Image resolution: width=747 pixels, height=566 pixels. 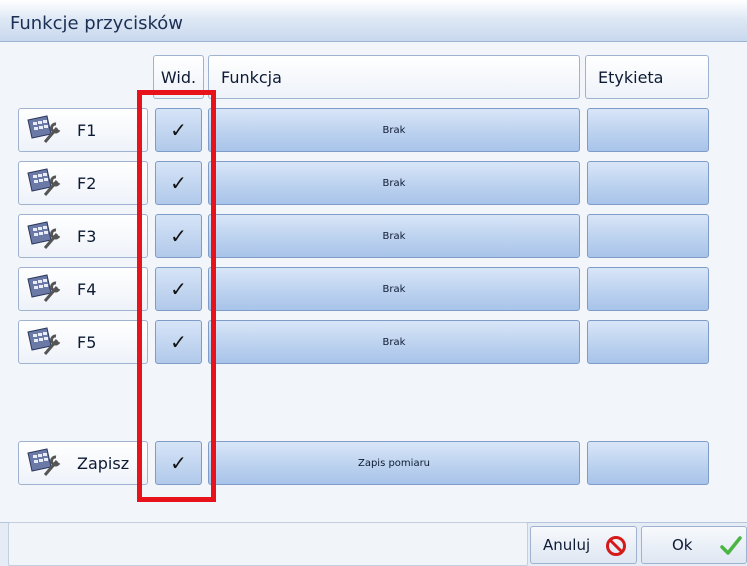 What do you see at coordinates (648, 342) in the screenshot?
I see `label-button-f5` at bounding box center [648, 342].